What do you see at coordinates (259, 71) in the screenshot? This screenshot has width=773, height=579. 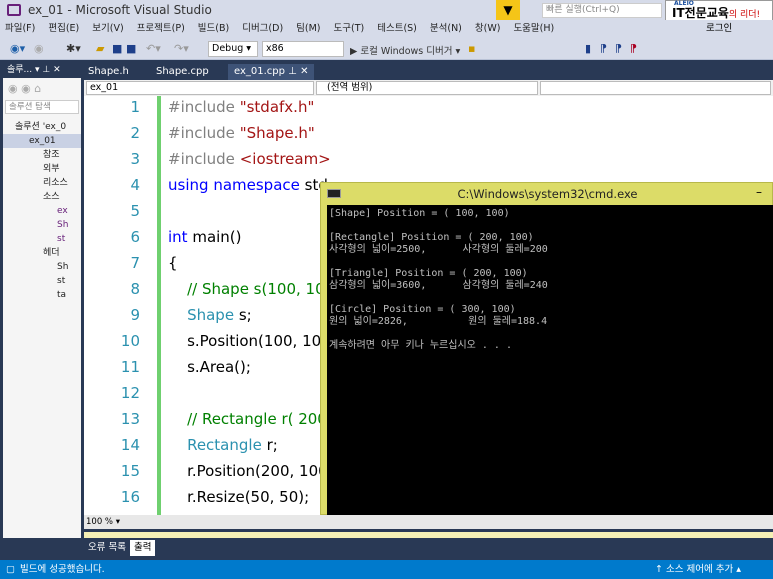 I see `tab-label: ex_01.cpp` at bounding box center [259, 71].